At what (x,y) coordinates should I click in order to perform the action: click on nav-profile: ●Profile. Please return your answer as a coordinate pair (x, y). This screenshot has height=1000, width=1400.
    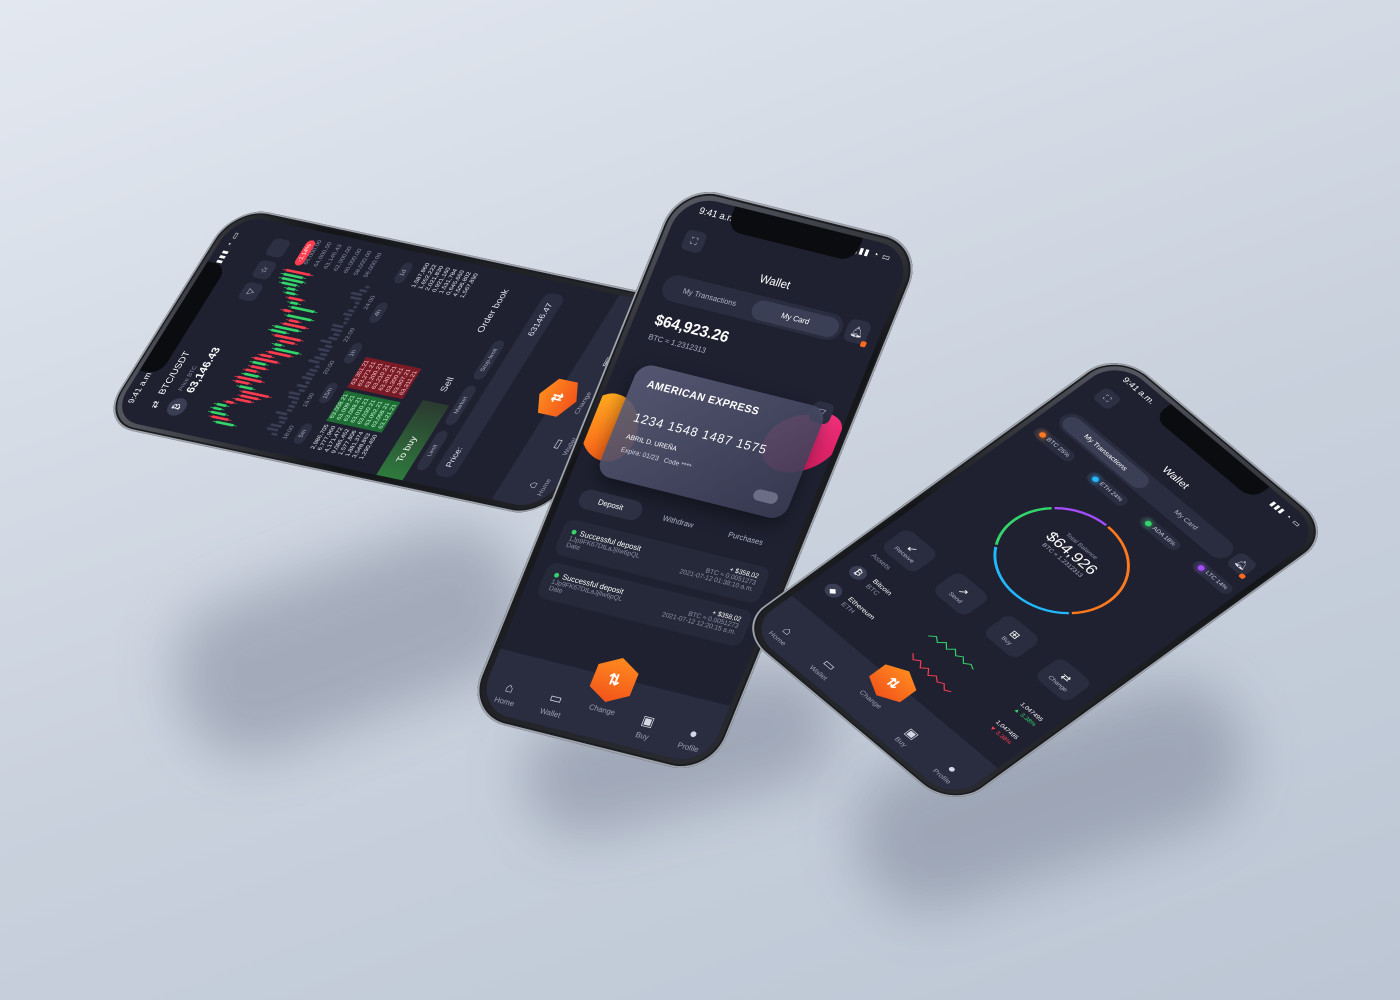
    Looking at the image, I should click on (692, 738).